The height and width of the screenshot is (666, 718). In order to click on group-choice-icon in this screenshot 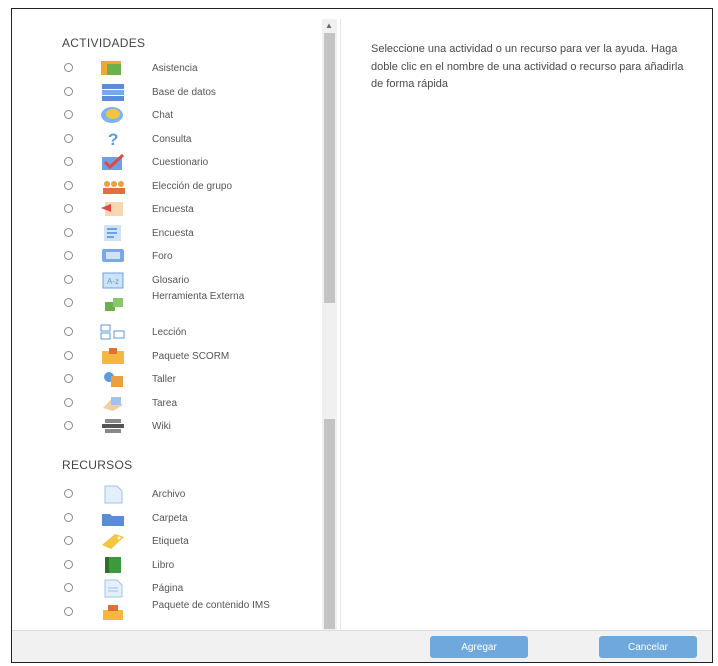, I will do `click(113, 186)`.